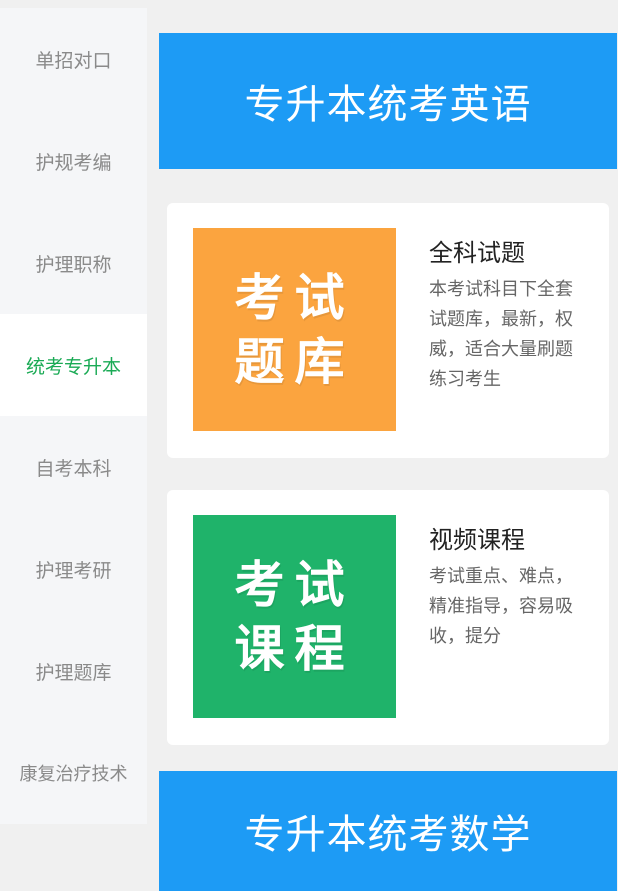 This screenshot has height=891, width=618. Describe the element at coordinates (73, 467) in the screenshot. I see `sidebar-item-zi-kao-ben-ke: 自考本科` at that location.